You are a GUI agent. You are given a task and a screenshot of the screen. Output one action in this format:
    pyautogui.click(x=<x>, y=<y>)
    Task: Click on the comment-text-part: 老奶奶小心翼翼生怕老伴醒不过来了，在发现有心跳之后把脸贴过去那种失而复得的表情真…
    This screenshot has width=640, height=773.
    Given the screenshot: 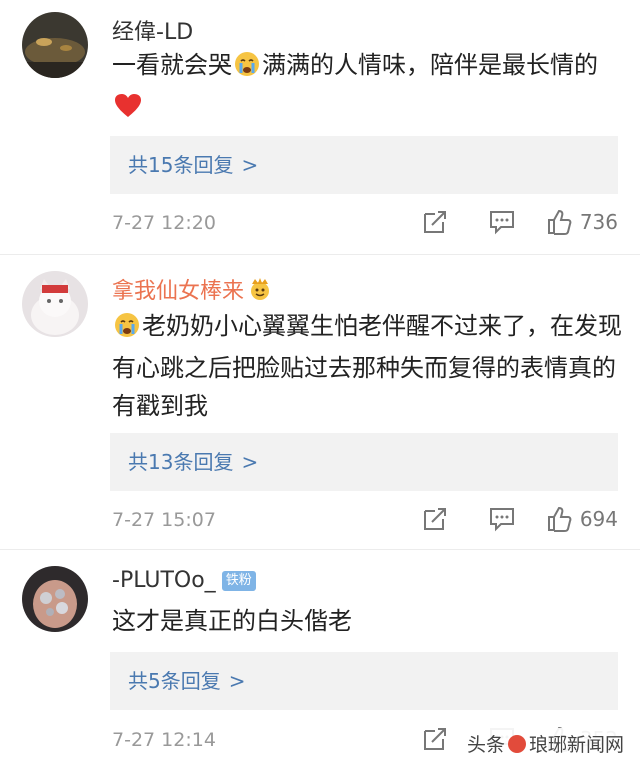 What is the action you would take?
    pyautogui.click(x=367, y=366)
    